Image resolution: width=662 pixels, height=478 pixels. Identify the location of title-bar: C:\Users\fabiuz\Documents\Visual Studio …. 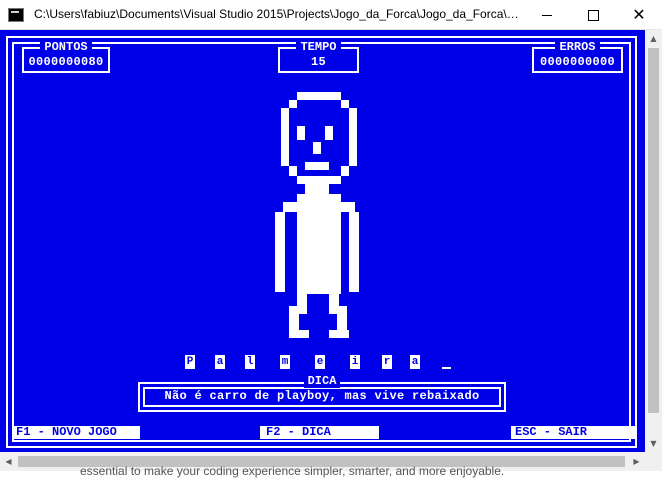
(331, 15).